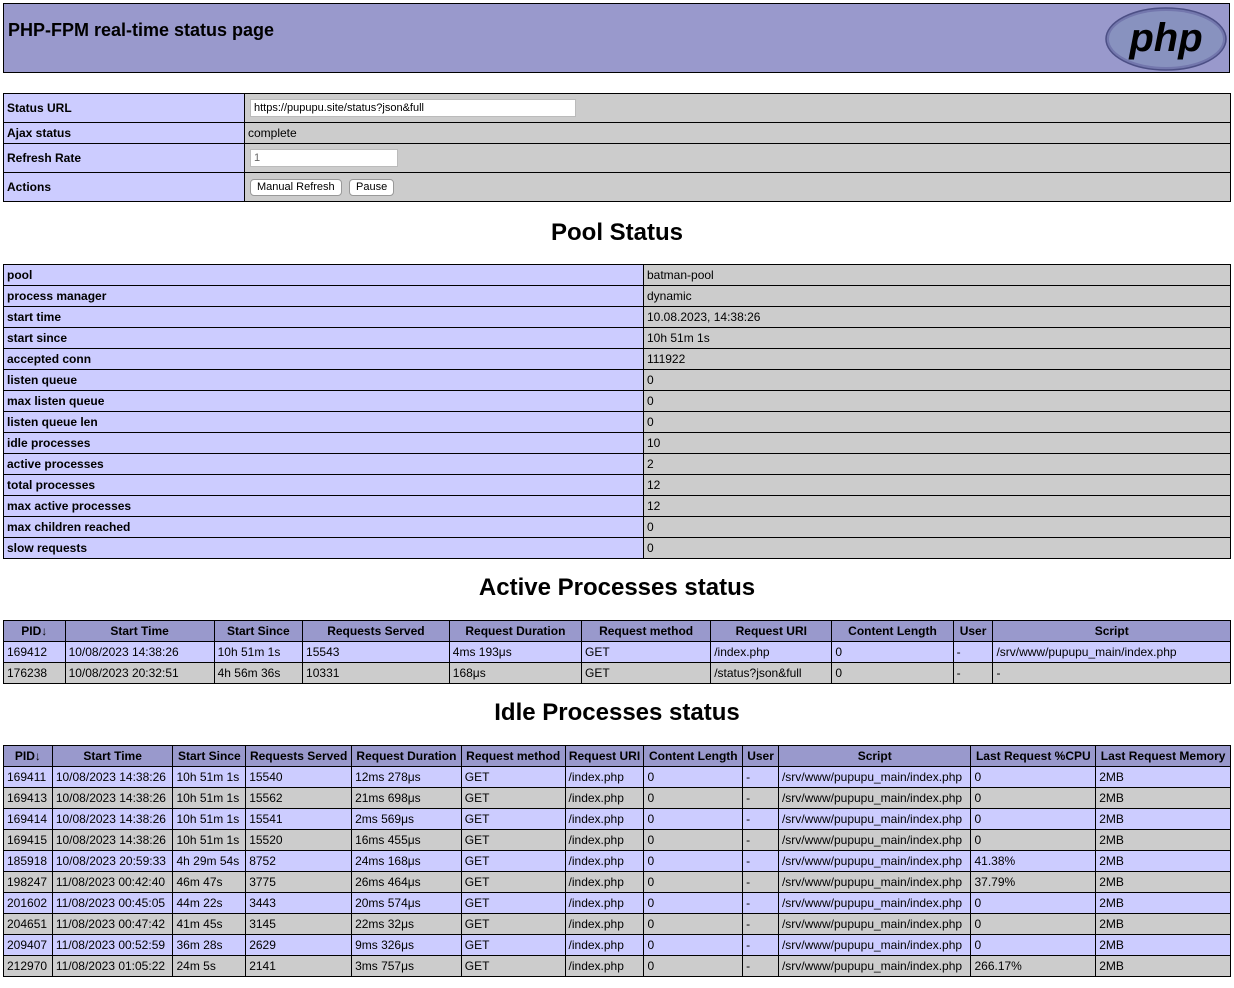 This screenshot has height=988, width=1234. Describe the element at coordinates (34, 631) in the screenshot. I see `active-col-pid: PID↓` at that location.